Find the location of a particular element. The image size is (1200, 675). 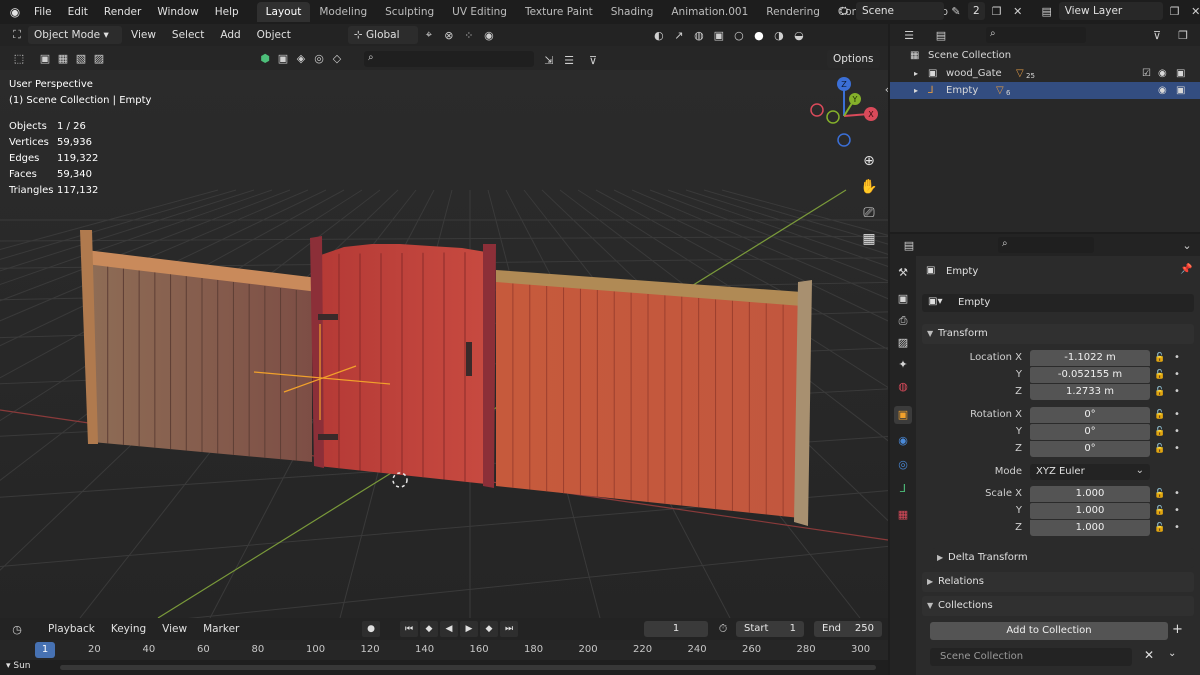

shading-wireframe-icon: ○ is located at coordinates (739, 35).